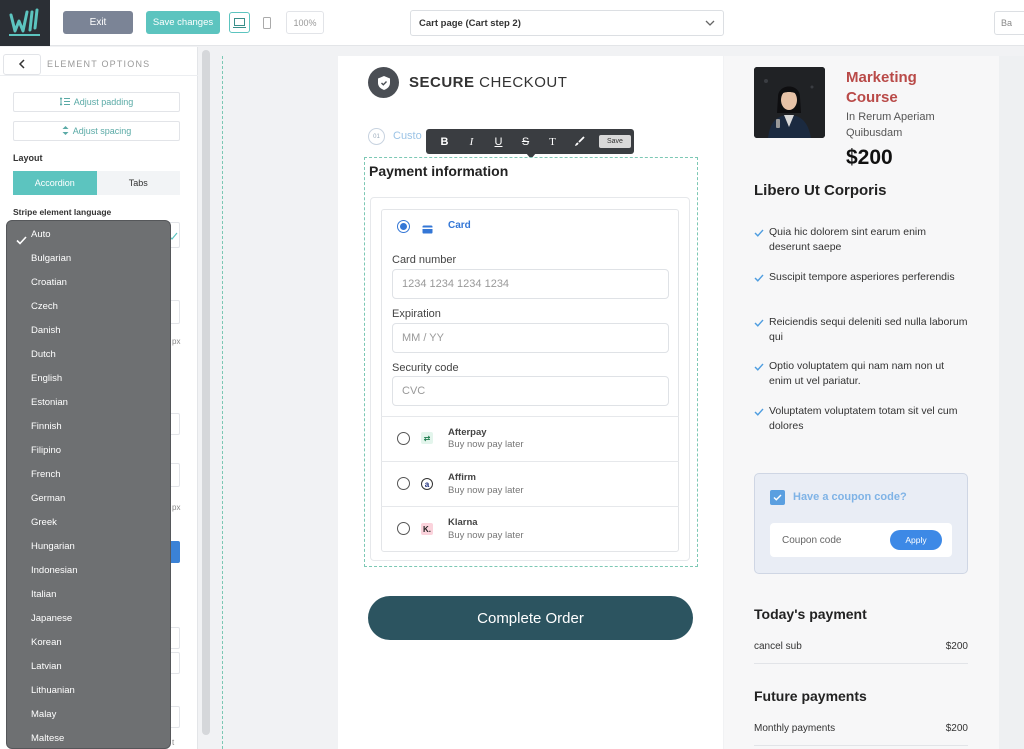 Image resolution: width=1024 pixels, height=749 pixels. What do you see at coordinates (403, 483) in the screenshot?
I see `affirm-radio` at bounding box center [403, 483].